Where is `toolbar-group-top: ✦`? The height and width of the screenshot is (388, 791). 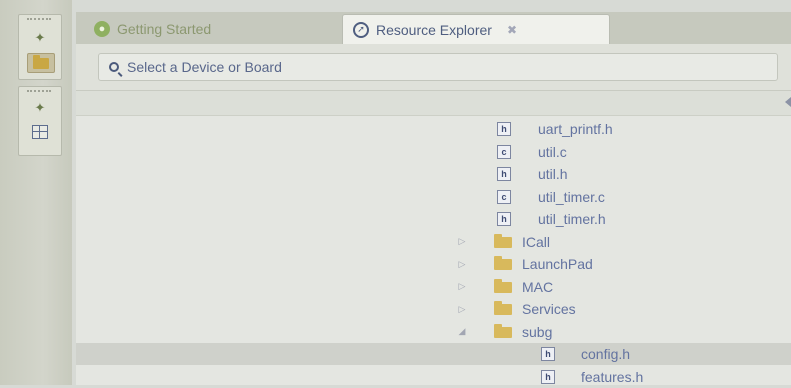 toolbar-group-top: ✦ is located at coordinates (40, 47).